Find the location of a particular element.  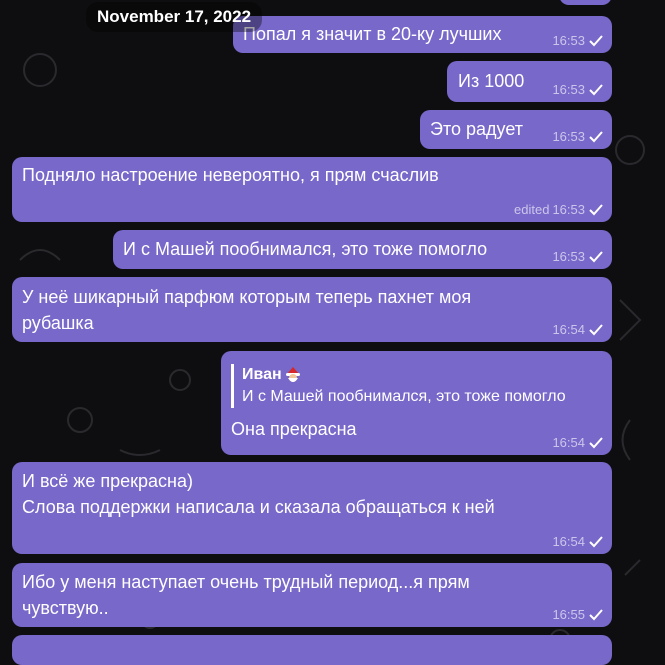

edited-label: edited is located at coordinates (532, 209).